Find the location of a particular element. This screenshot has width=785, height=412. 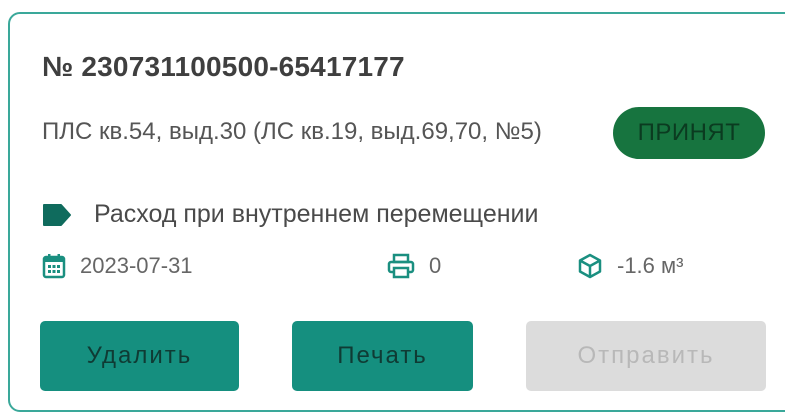

document-number: № 230731100500-65417177 is located at coordinates (223, 66).